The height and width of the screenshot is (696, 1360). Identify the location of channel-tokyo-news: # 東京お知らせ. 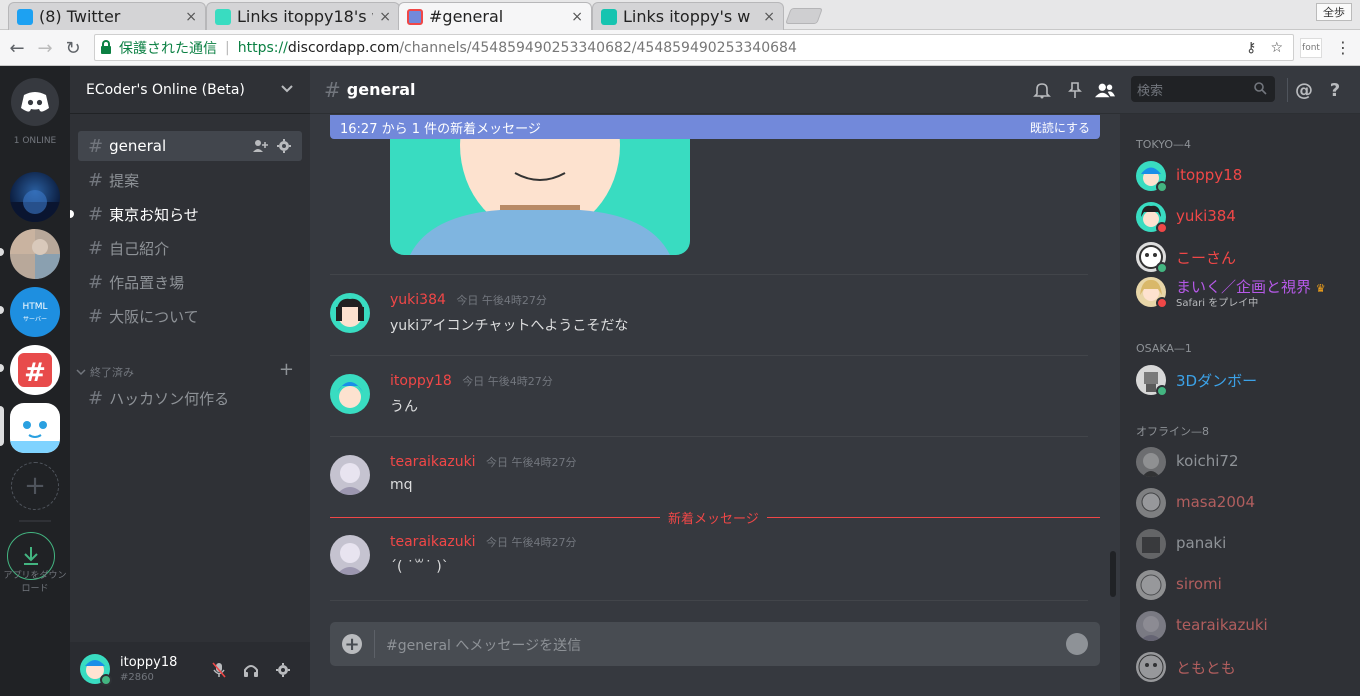
(186, 214).